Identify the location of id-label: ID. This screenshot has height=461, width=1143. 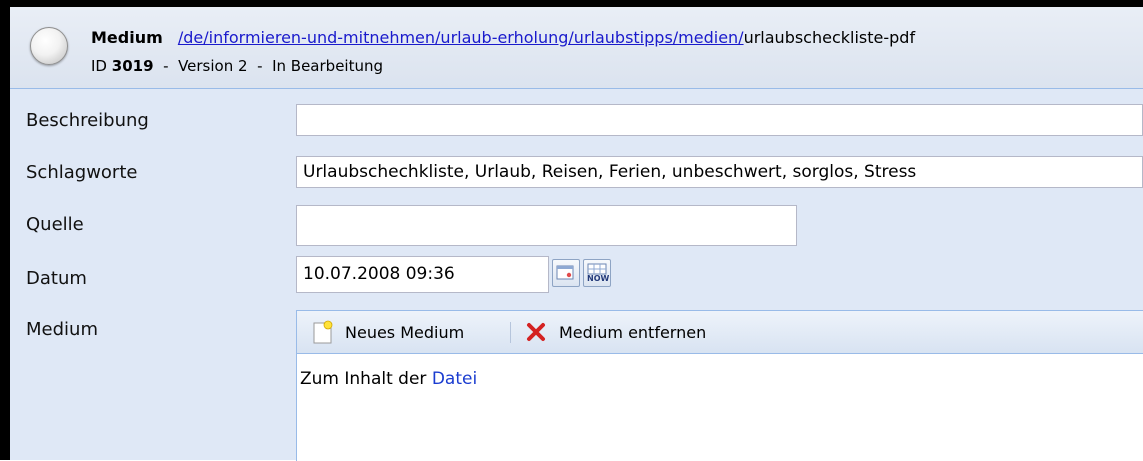
(99, 66).